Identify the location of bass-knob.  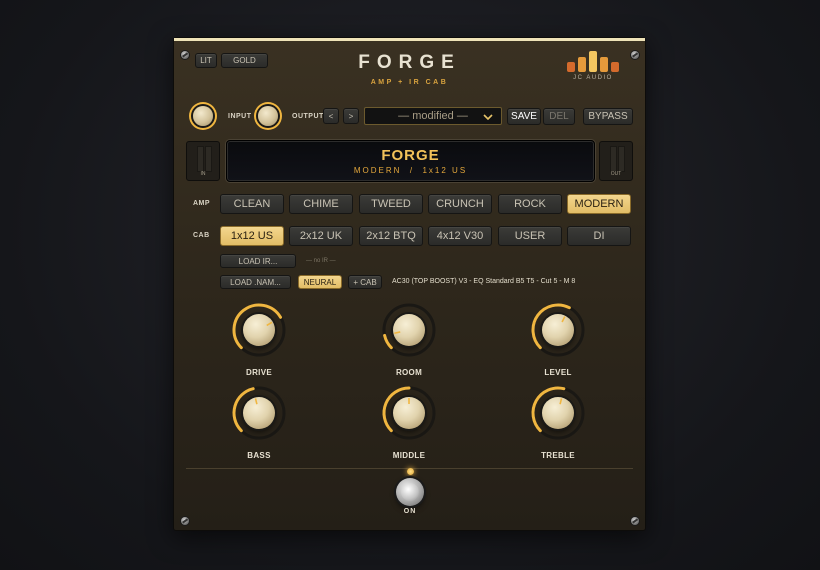
(259, 413).